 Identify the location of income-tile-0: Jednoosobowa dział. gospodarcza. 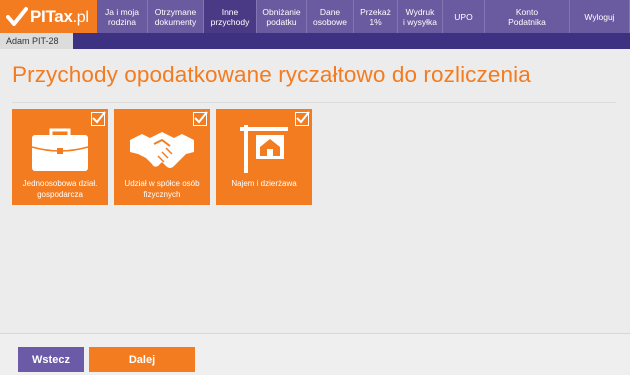
(60, 157).